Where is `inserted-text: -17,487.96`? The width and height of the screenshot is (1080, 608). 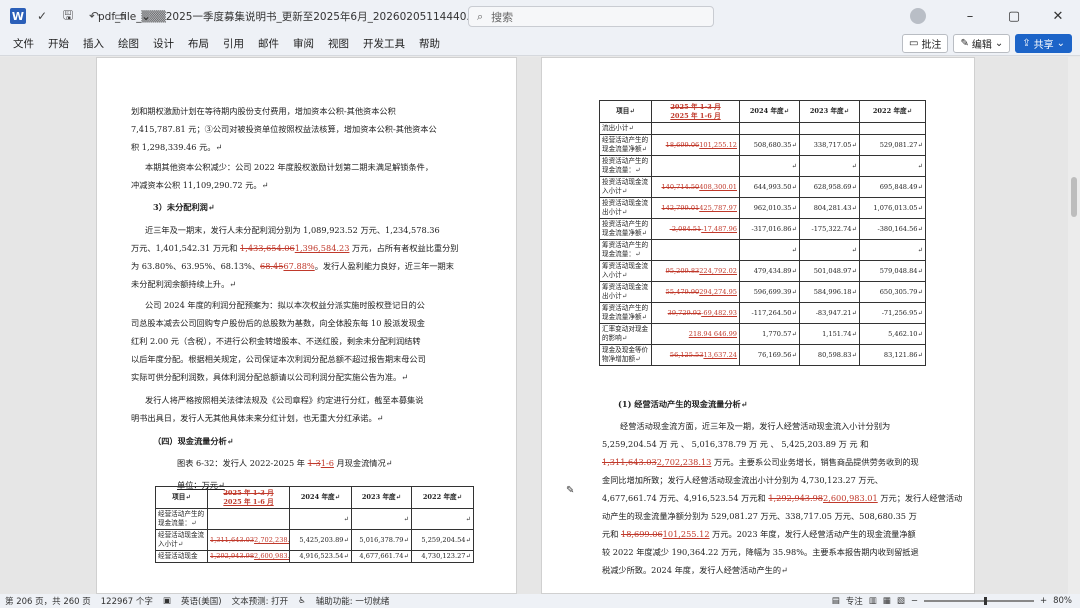 inserted-text: -17,487.96 is located at coordinates (719, 229).